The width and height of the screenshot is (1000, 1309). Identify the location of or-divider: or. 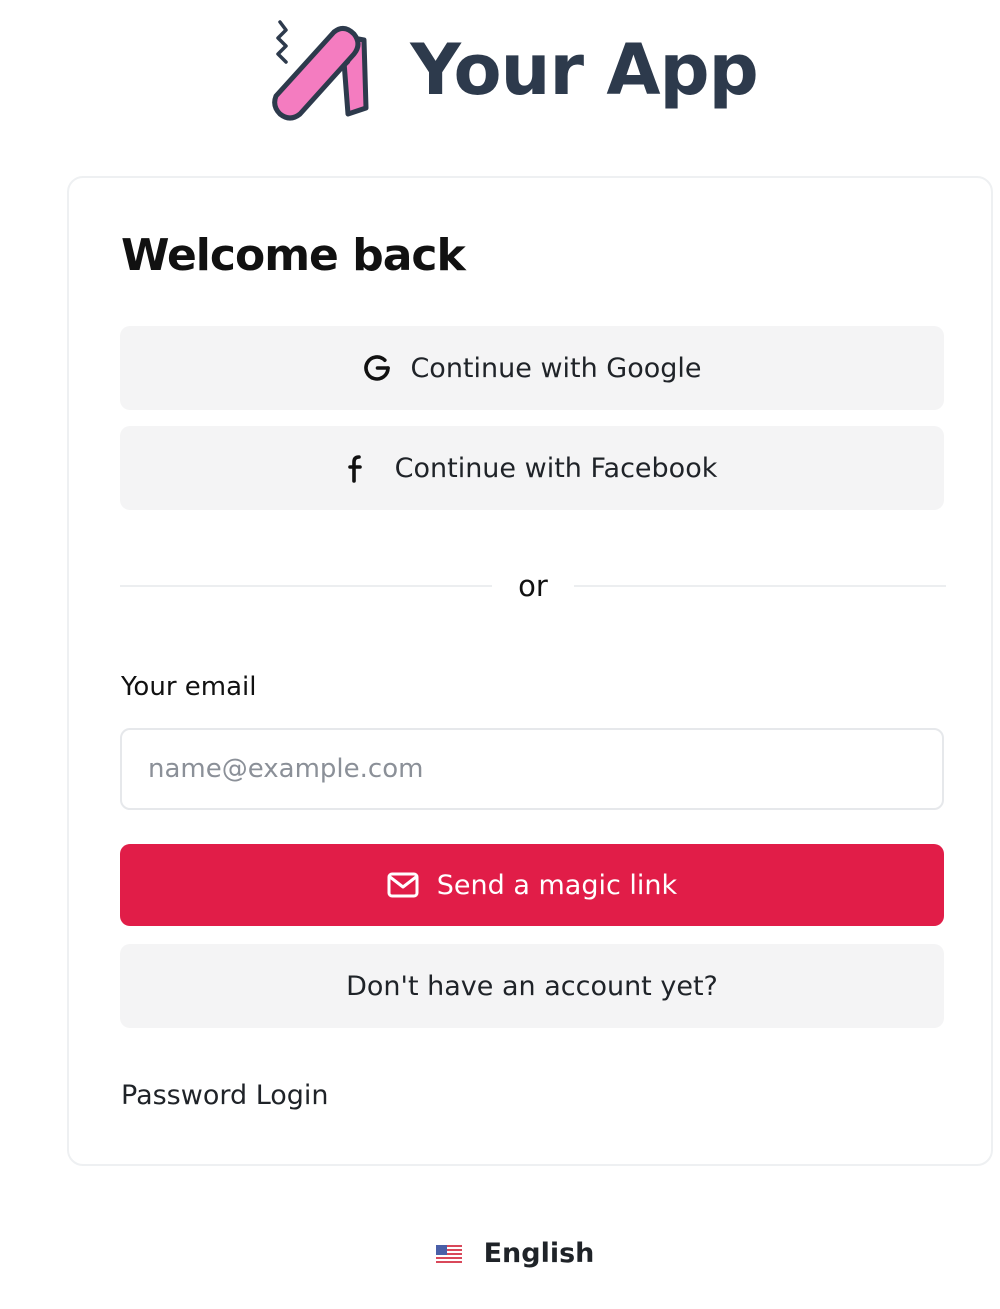
(533, 586).